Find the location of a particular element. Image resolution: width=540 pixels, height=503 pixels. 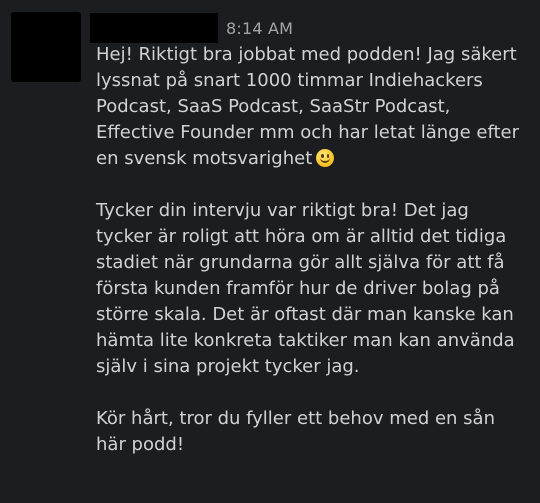

message-header: 8:14 AM is located at coordinates (191, 28).